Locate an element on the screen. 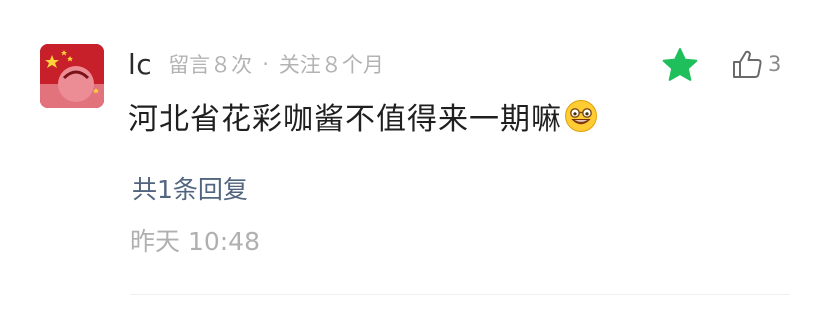  like-button: 3 is located at coordinates (755, 64).